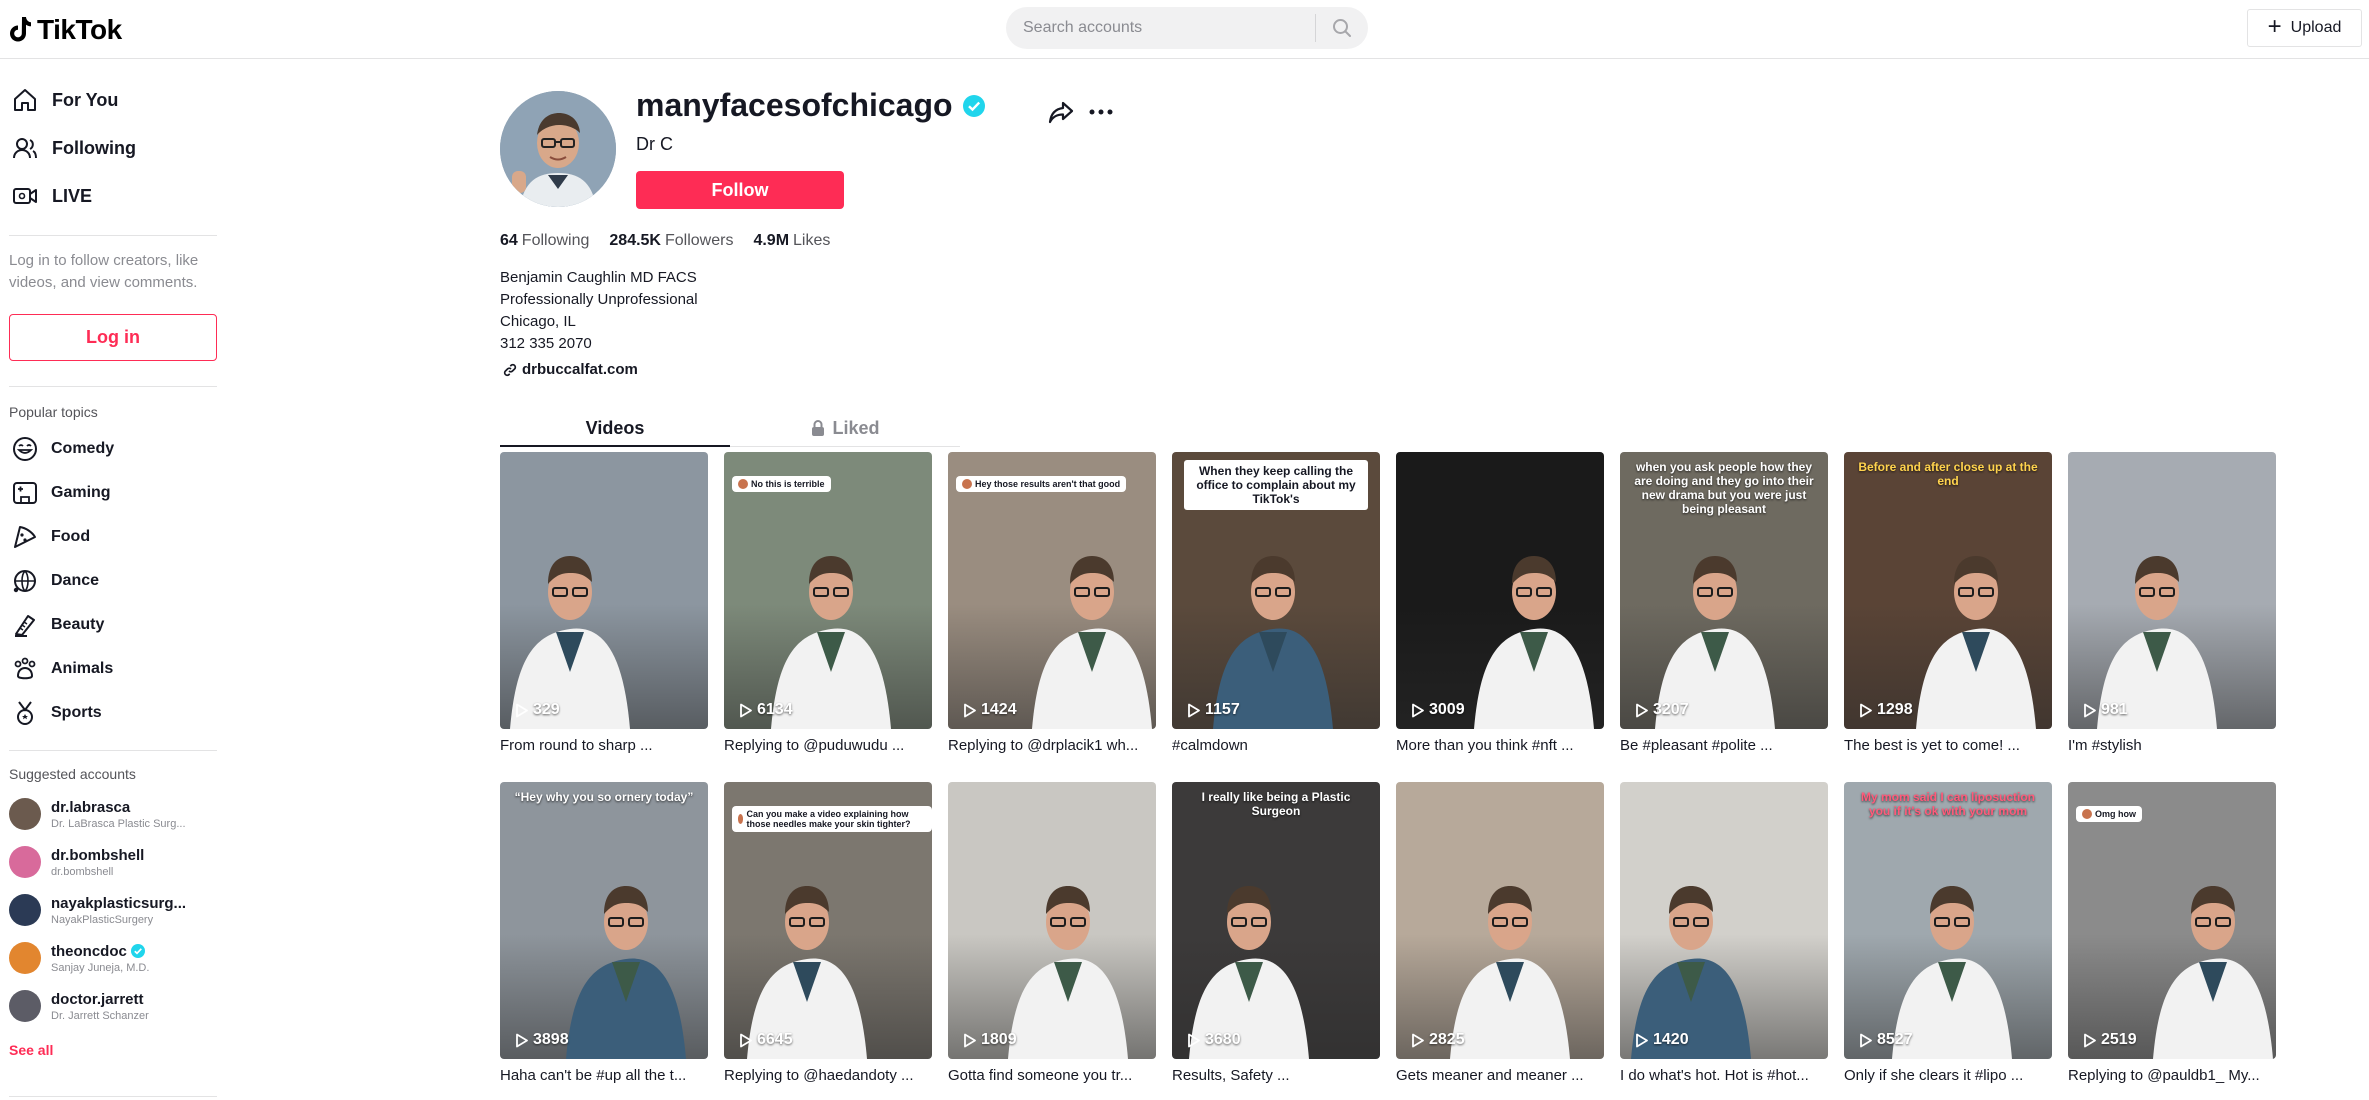 This screenshot has width=2369, height=1100. What do you see at coordinates (791, 241) in the screenshot?
I see `stat-likes: 4.9M Likes` at bounding box center [791, 241].